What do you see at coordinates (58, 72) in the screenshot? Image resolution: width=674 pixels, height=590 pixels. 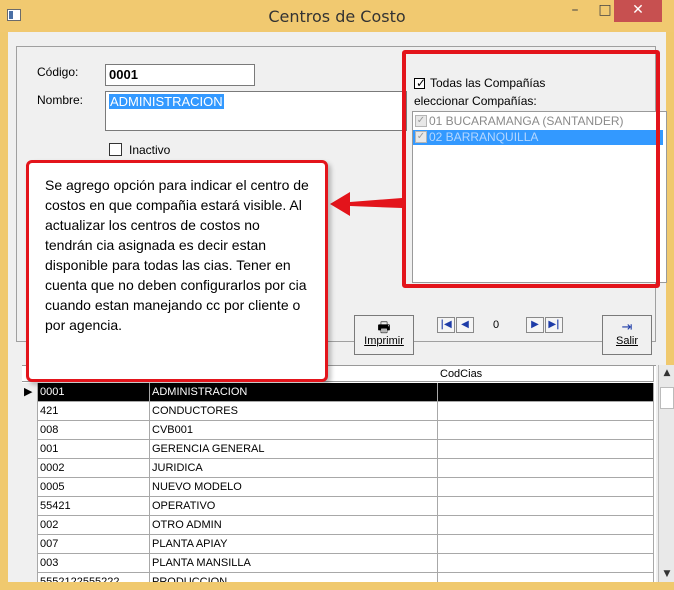 I see `codigo-label: Código:` at bounding box center [58, 72].